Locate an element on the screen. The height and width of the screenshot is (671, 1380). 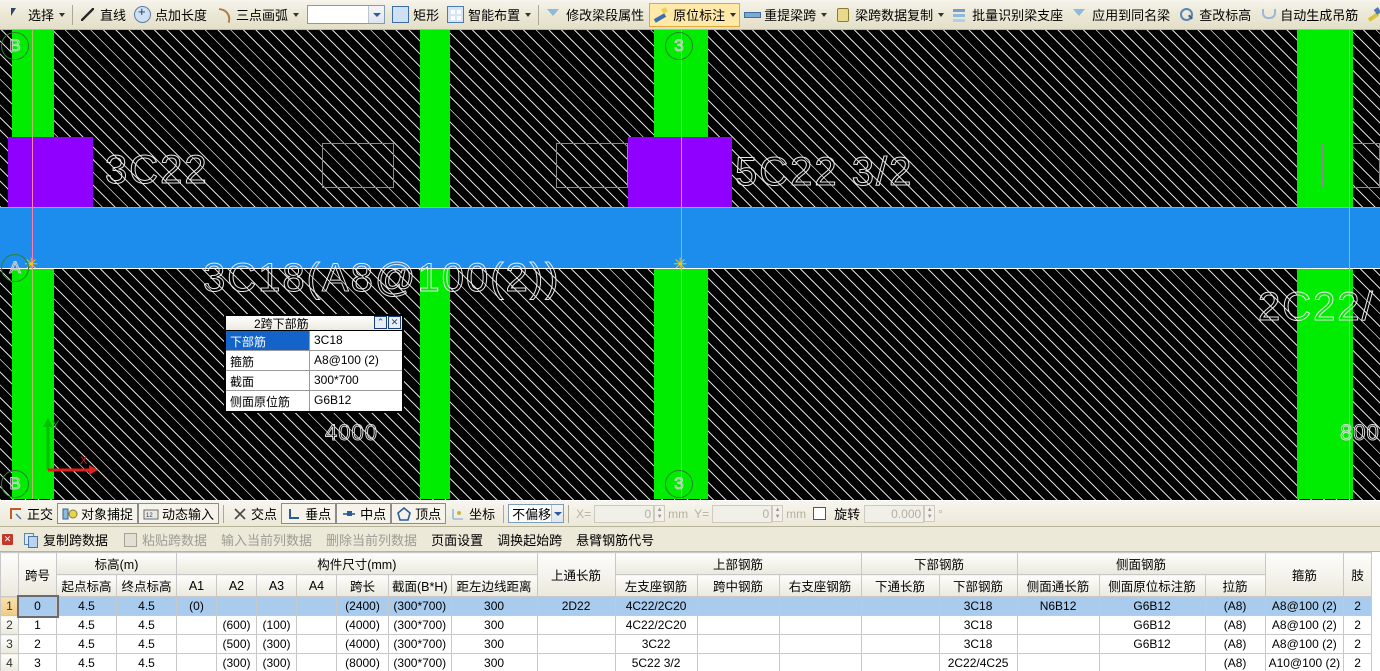
dialog-value: A8@100 (2) is located at coordinates (356, 360).